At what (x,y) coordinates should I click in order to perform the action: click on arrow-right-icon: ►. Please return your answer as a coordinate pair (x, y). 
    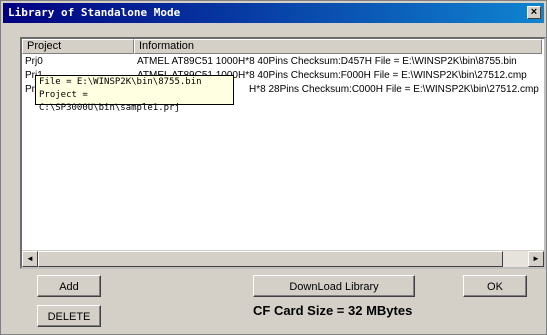
    Looking at the image, I should click on (536, 258).